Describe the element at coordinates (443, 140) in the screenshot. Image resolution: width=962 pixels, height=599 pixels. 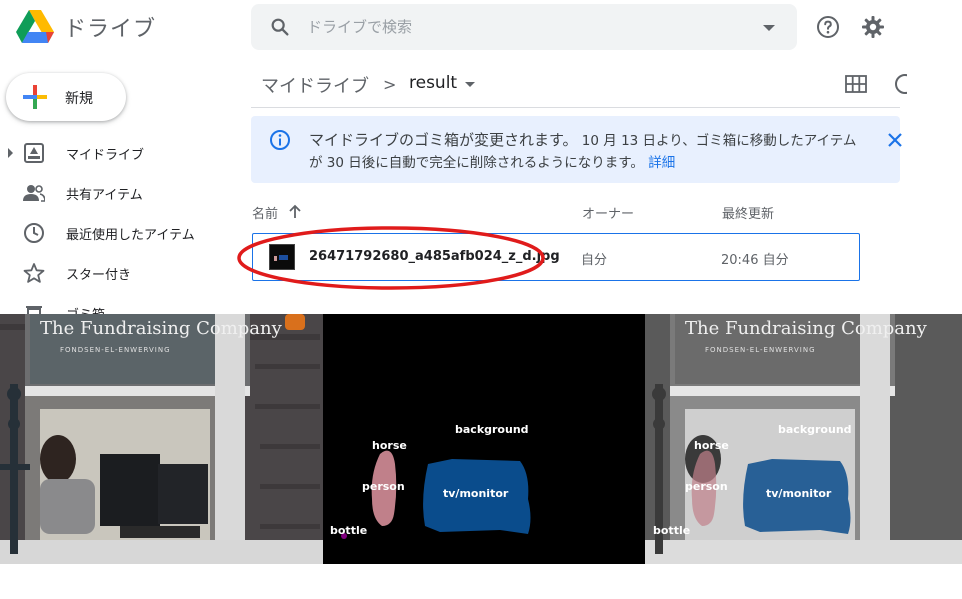
I see `banner-headline: マイドライブのゴミ箱が変更されます。` at that location.